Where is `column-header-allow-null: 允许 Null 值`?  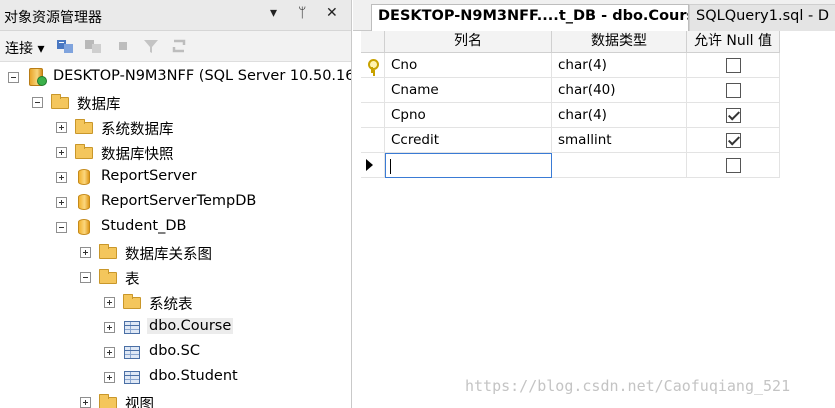 column-header-allow-null: 允许 Null 值 is located at coordinates (733, 42).